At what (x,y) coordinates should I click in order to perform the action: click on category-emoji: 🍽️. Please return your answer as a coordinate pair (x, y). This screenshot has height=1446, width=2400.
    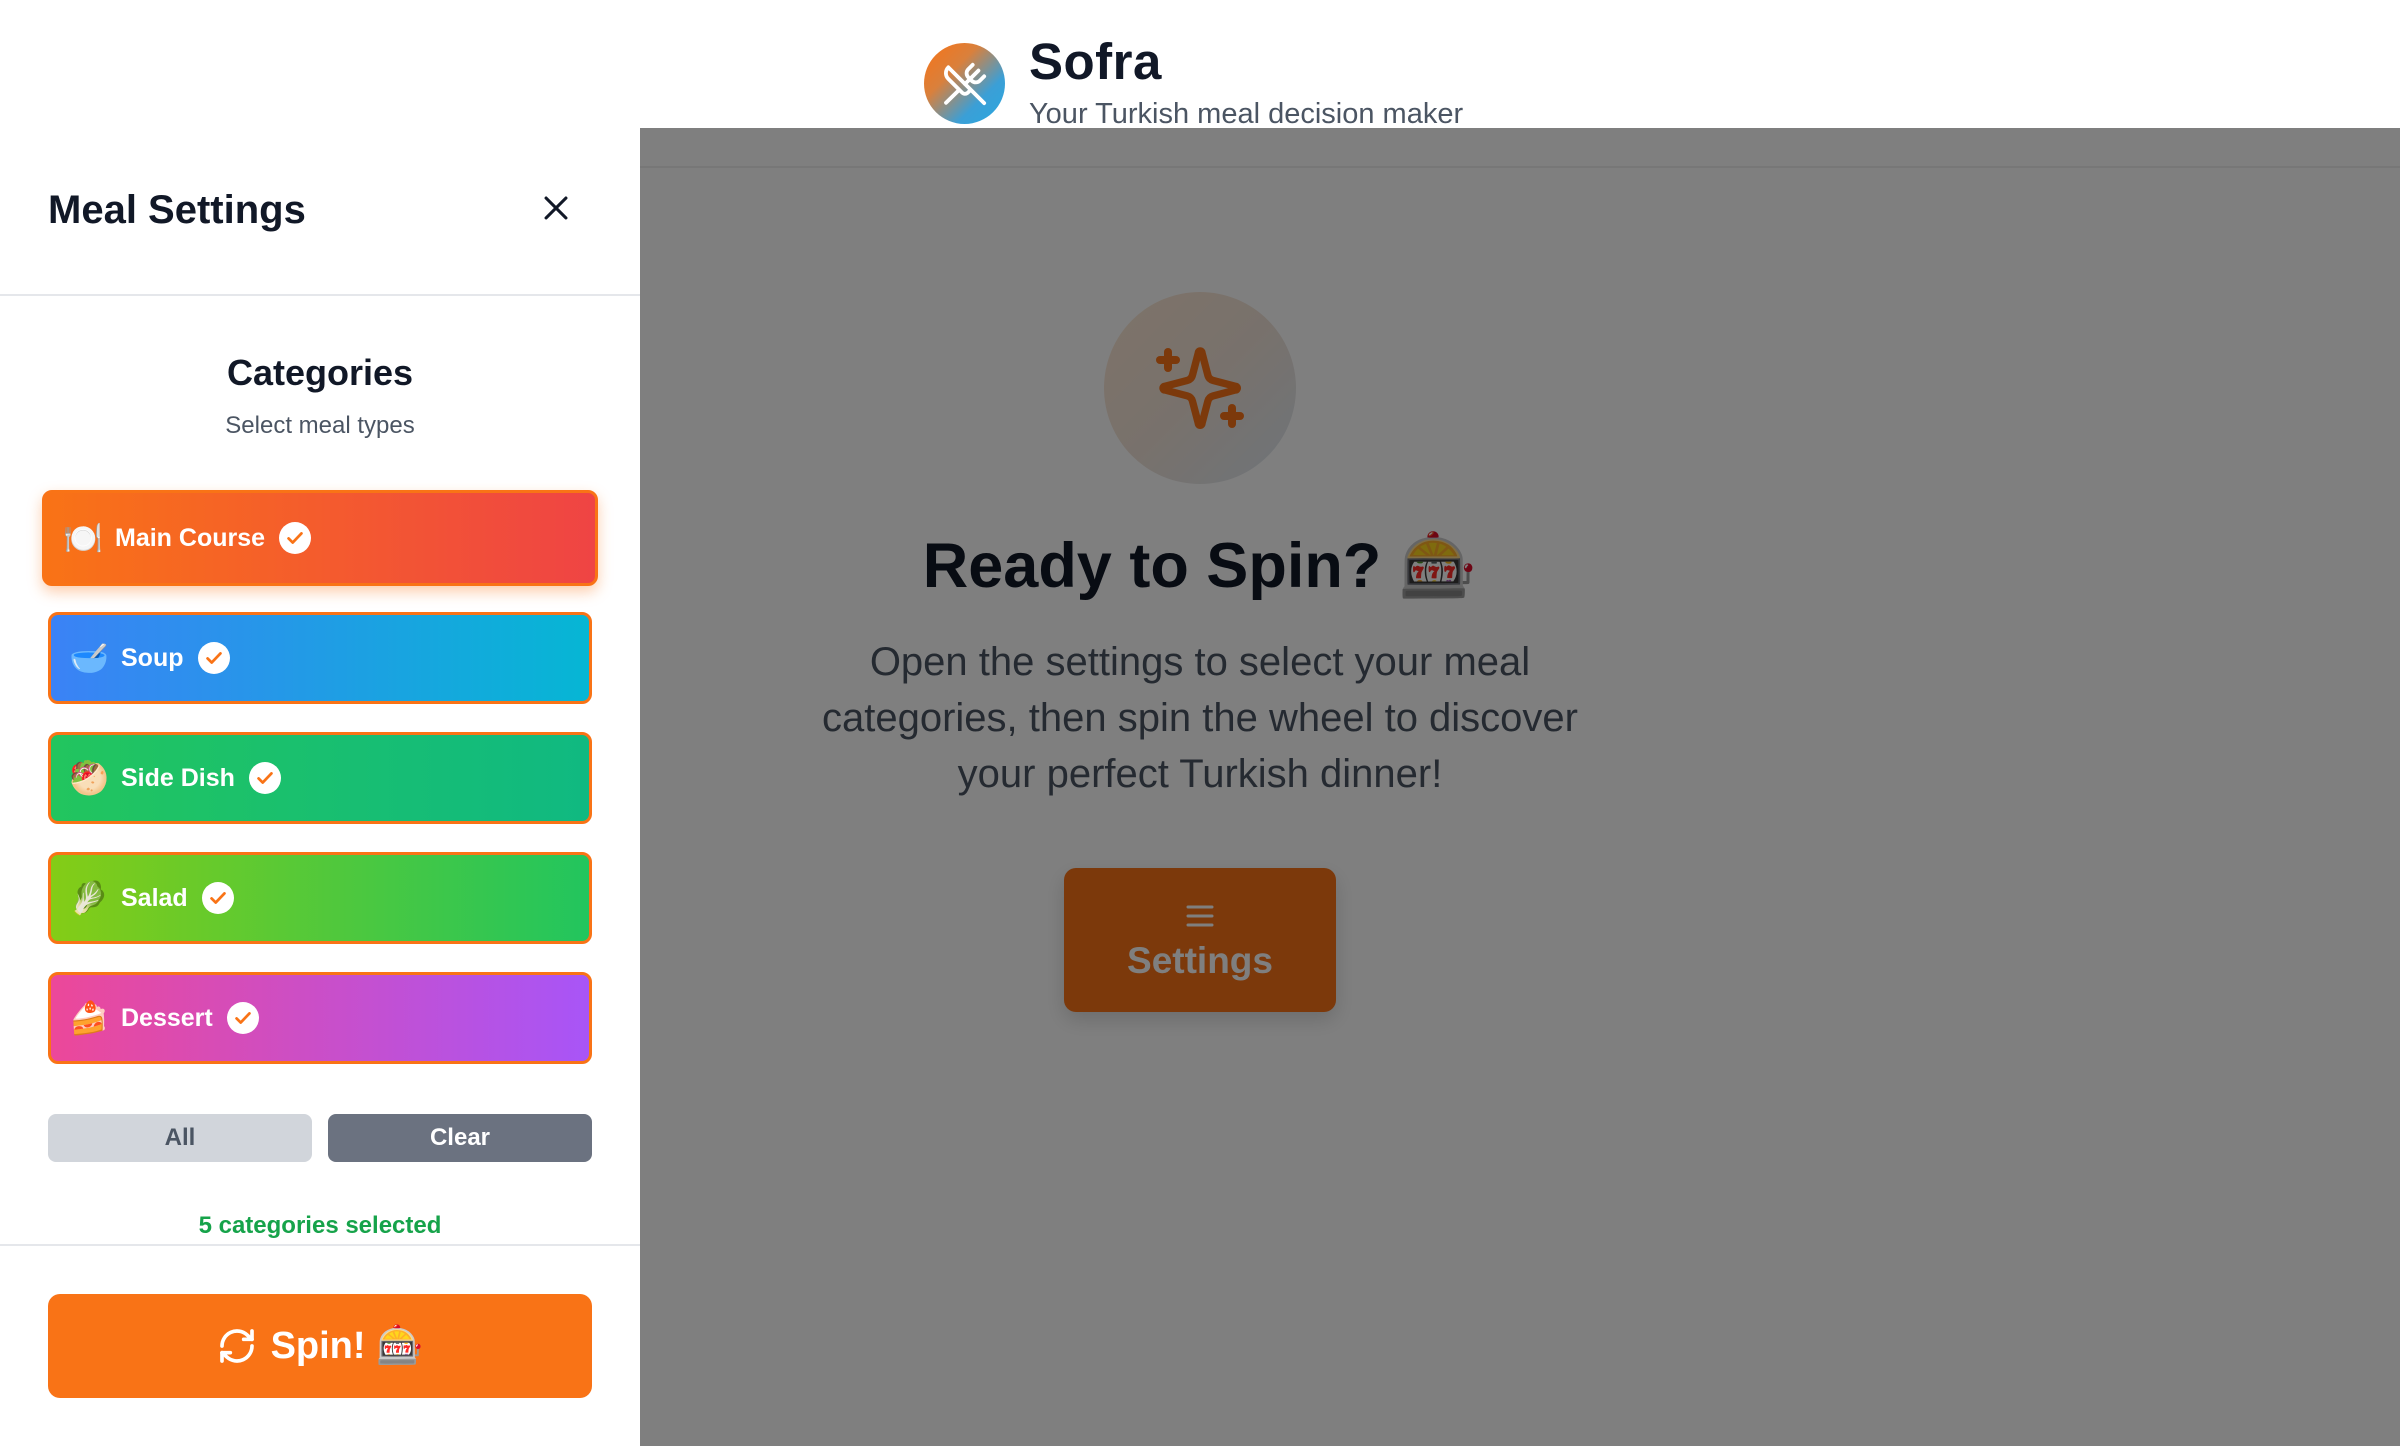
    Looking at the image, I should click on (83, 538).